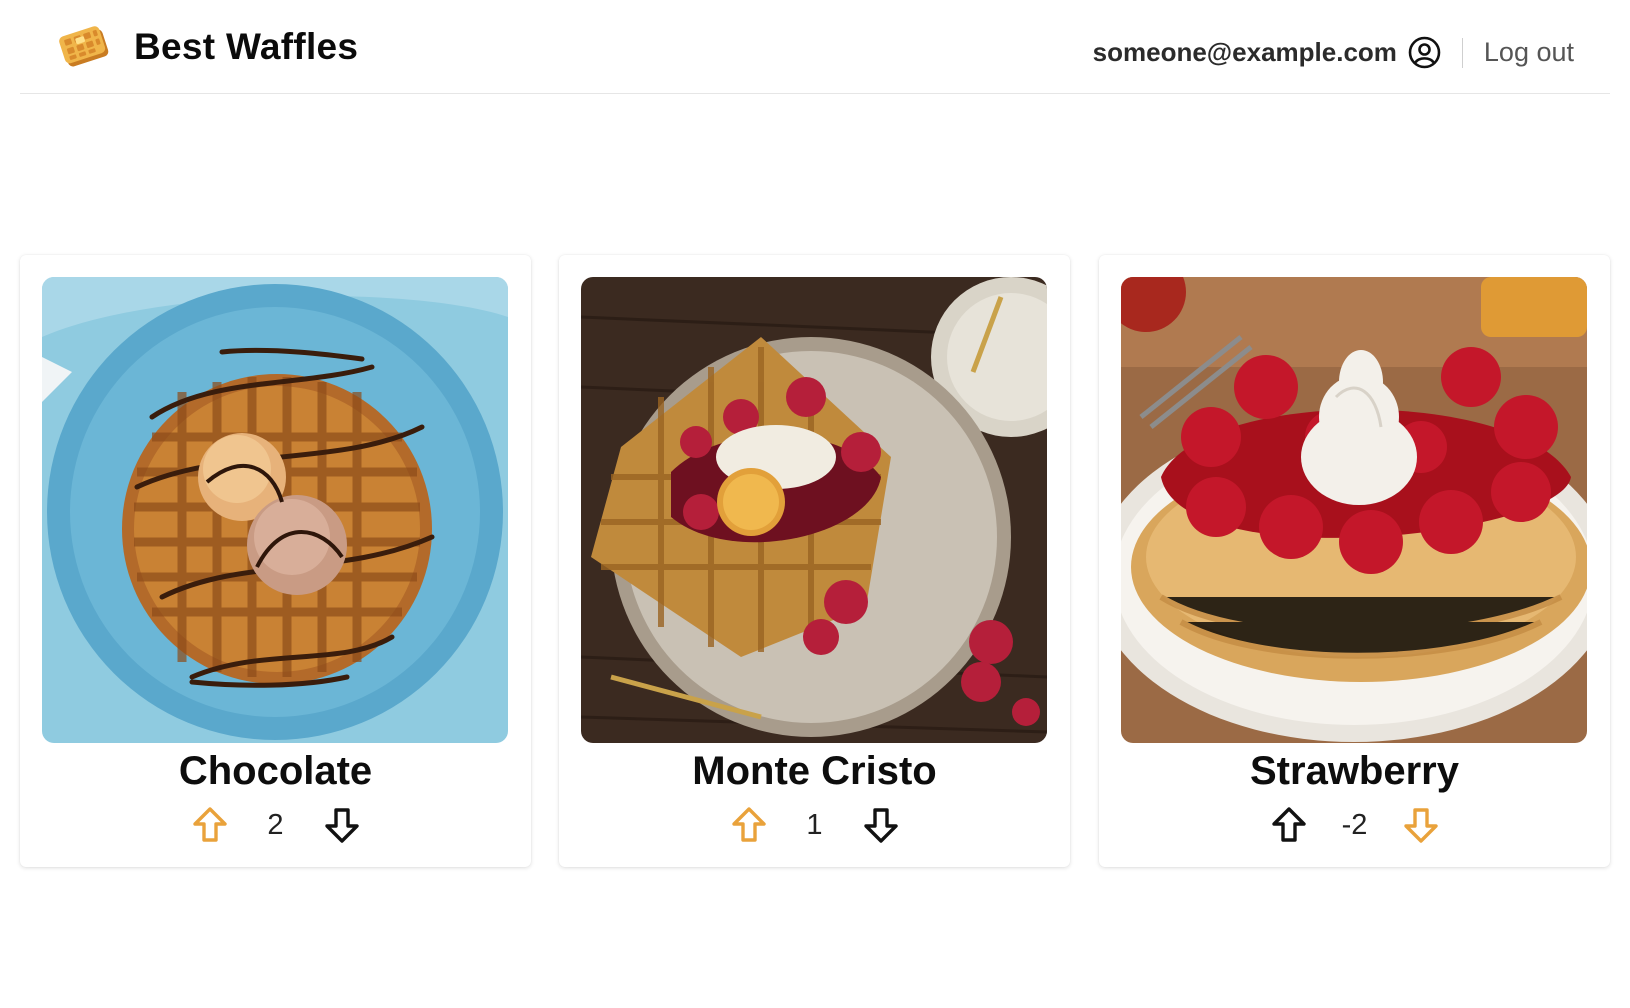 This screenshot has height=1008, width=1630. What do you see at coordinates (814, 510) in the screenshot?
I see `waffle-photo-monte-cristo` at bounding box center [814, 510].